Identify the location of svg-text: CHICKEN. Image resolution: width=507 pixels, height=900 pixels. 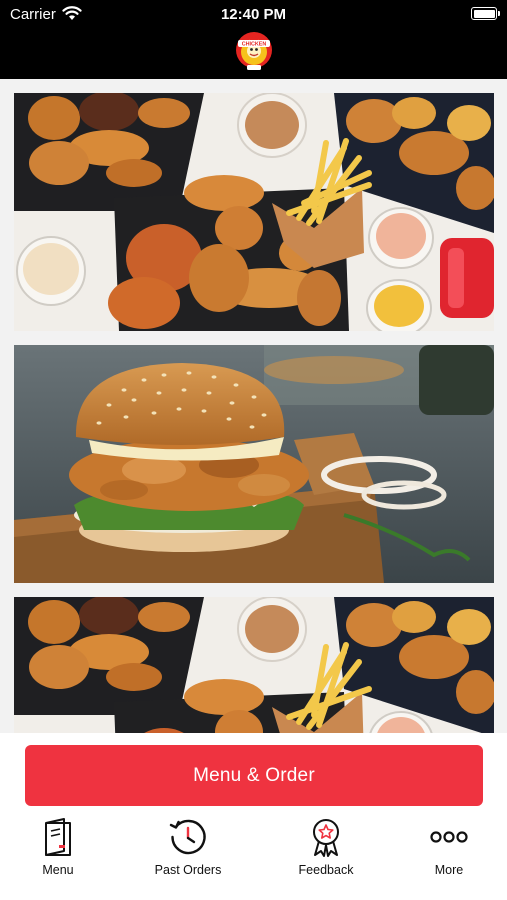
(254, 45).